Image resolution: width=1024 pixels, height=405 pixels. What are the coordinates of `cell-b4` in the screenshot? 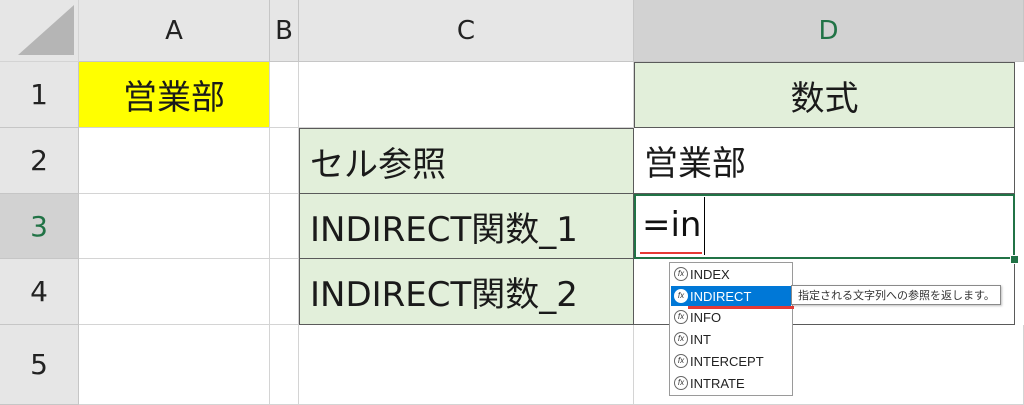 It's located at (284, 292).